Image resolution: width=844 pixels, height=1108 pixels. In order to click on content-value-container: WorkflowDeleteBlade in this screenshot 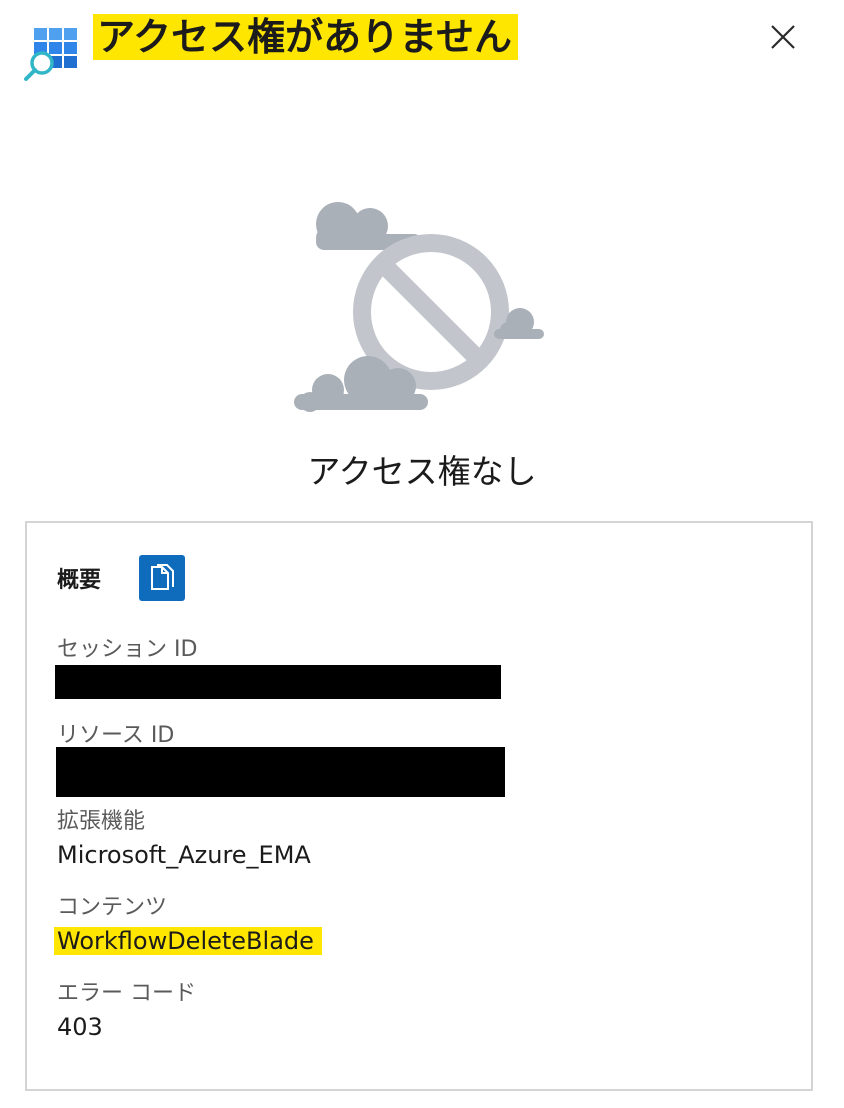, I will do `click(188, 941)`.